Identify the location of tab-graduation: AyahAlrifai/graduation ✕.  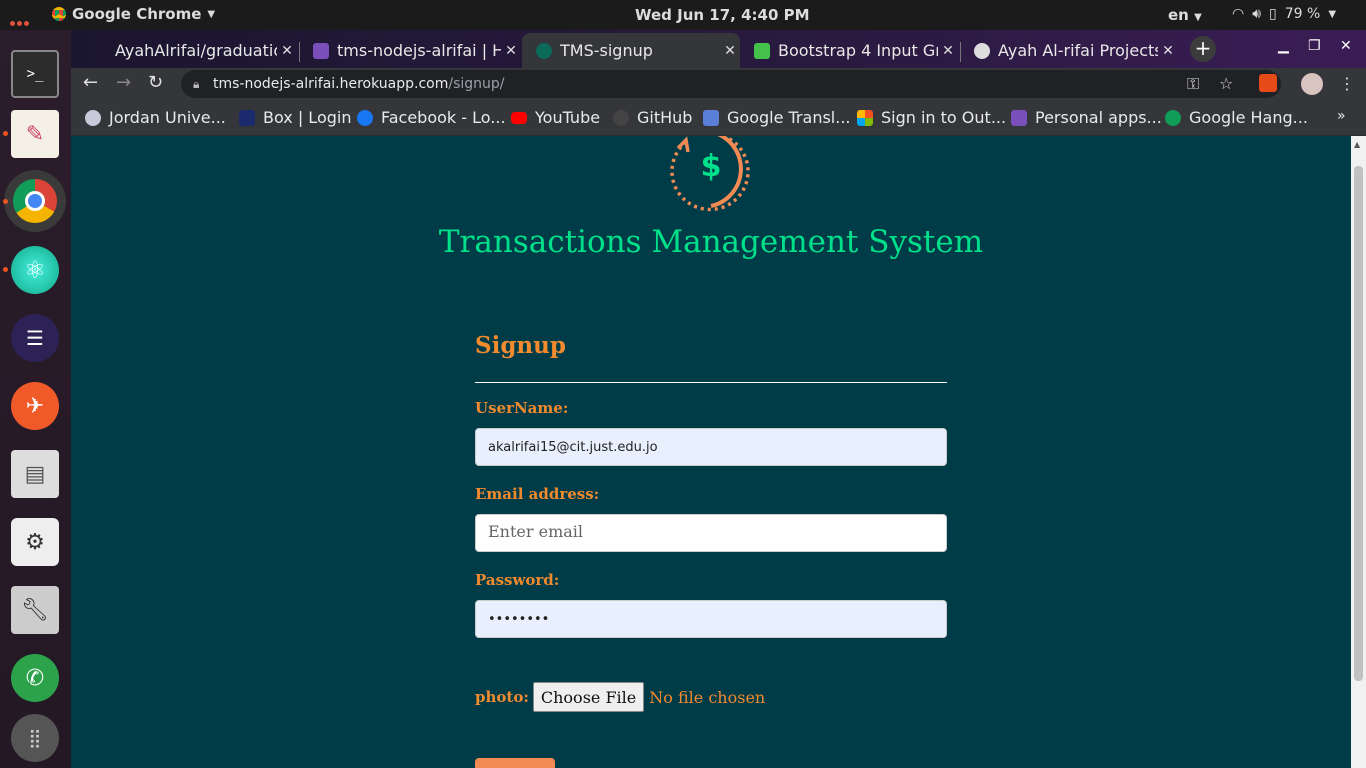
(199, 50).